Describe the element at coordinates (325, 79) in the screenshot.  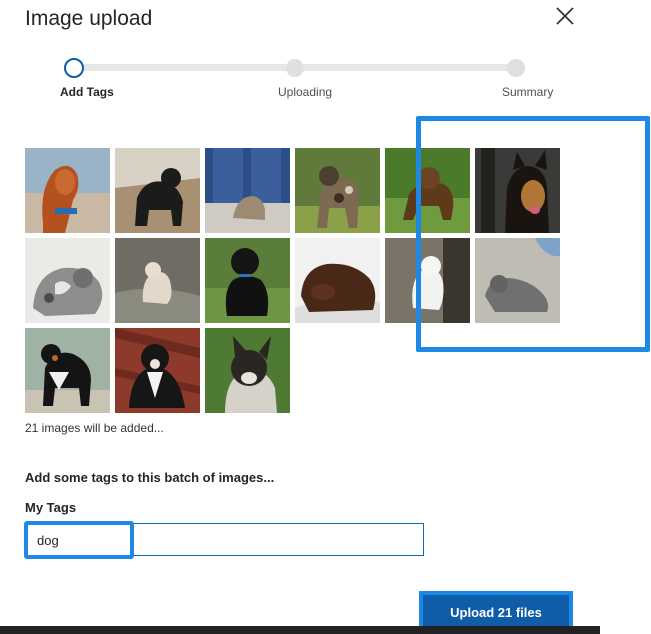
I see `progress-stepper: Add Tags Uploading Summary` at that location.